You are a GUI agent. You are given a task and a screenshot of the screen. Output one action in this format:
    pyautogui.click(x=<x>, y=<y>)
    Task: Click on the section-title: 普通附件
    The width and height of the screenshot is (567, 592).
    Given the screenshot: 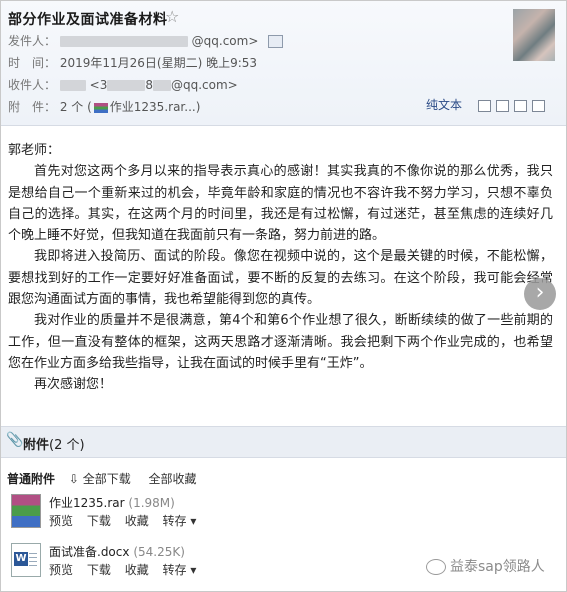 What is the action you would take?
    pyautogui.click(x=31, y=479)
    